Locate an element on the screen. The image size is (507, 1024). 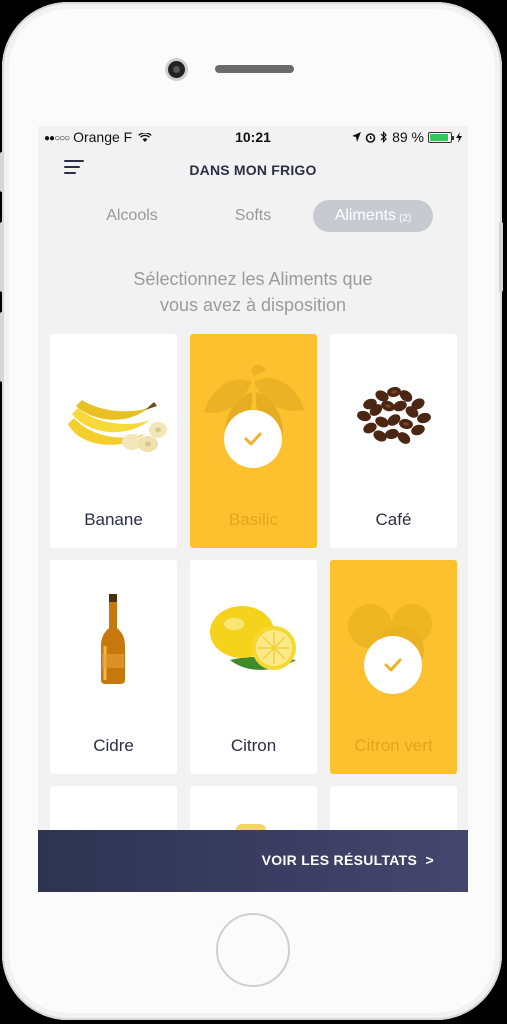
coffee-beans-image is located at coordinates (394, 415).